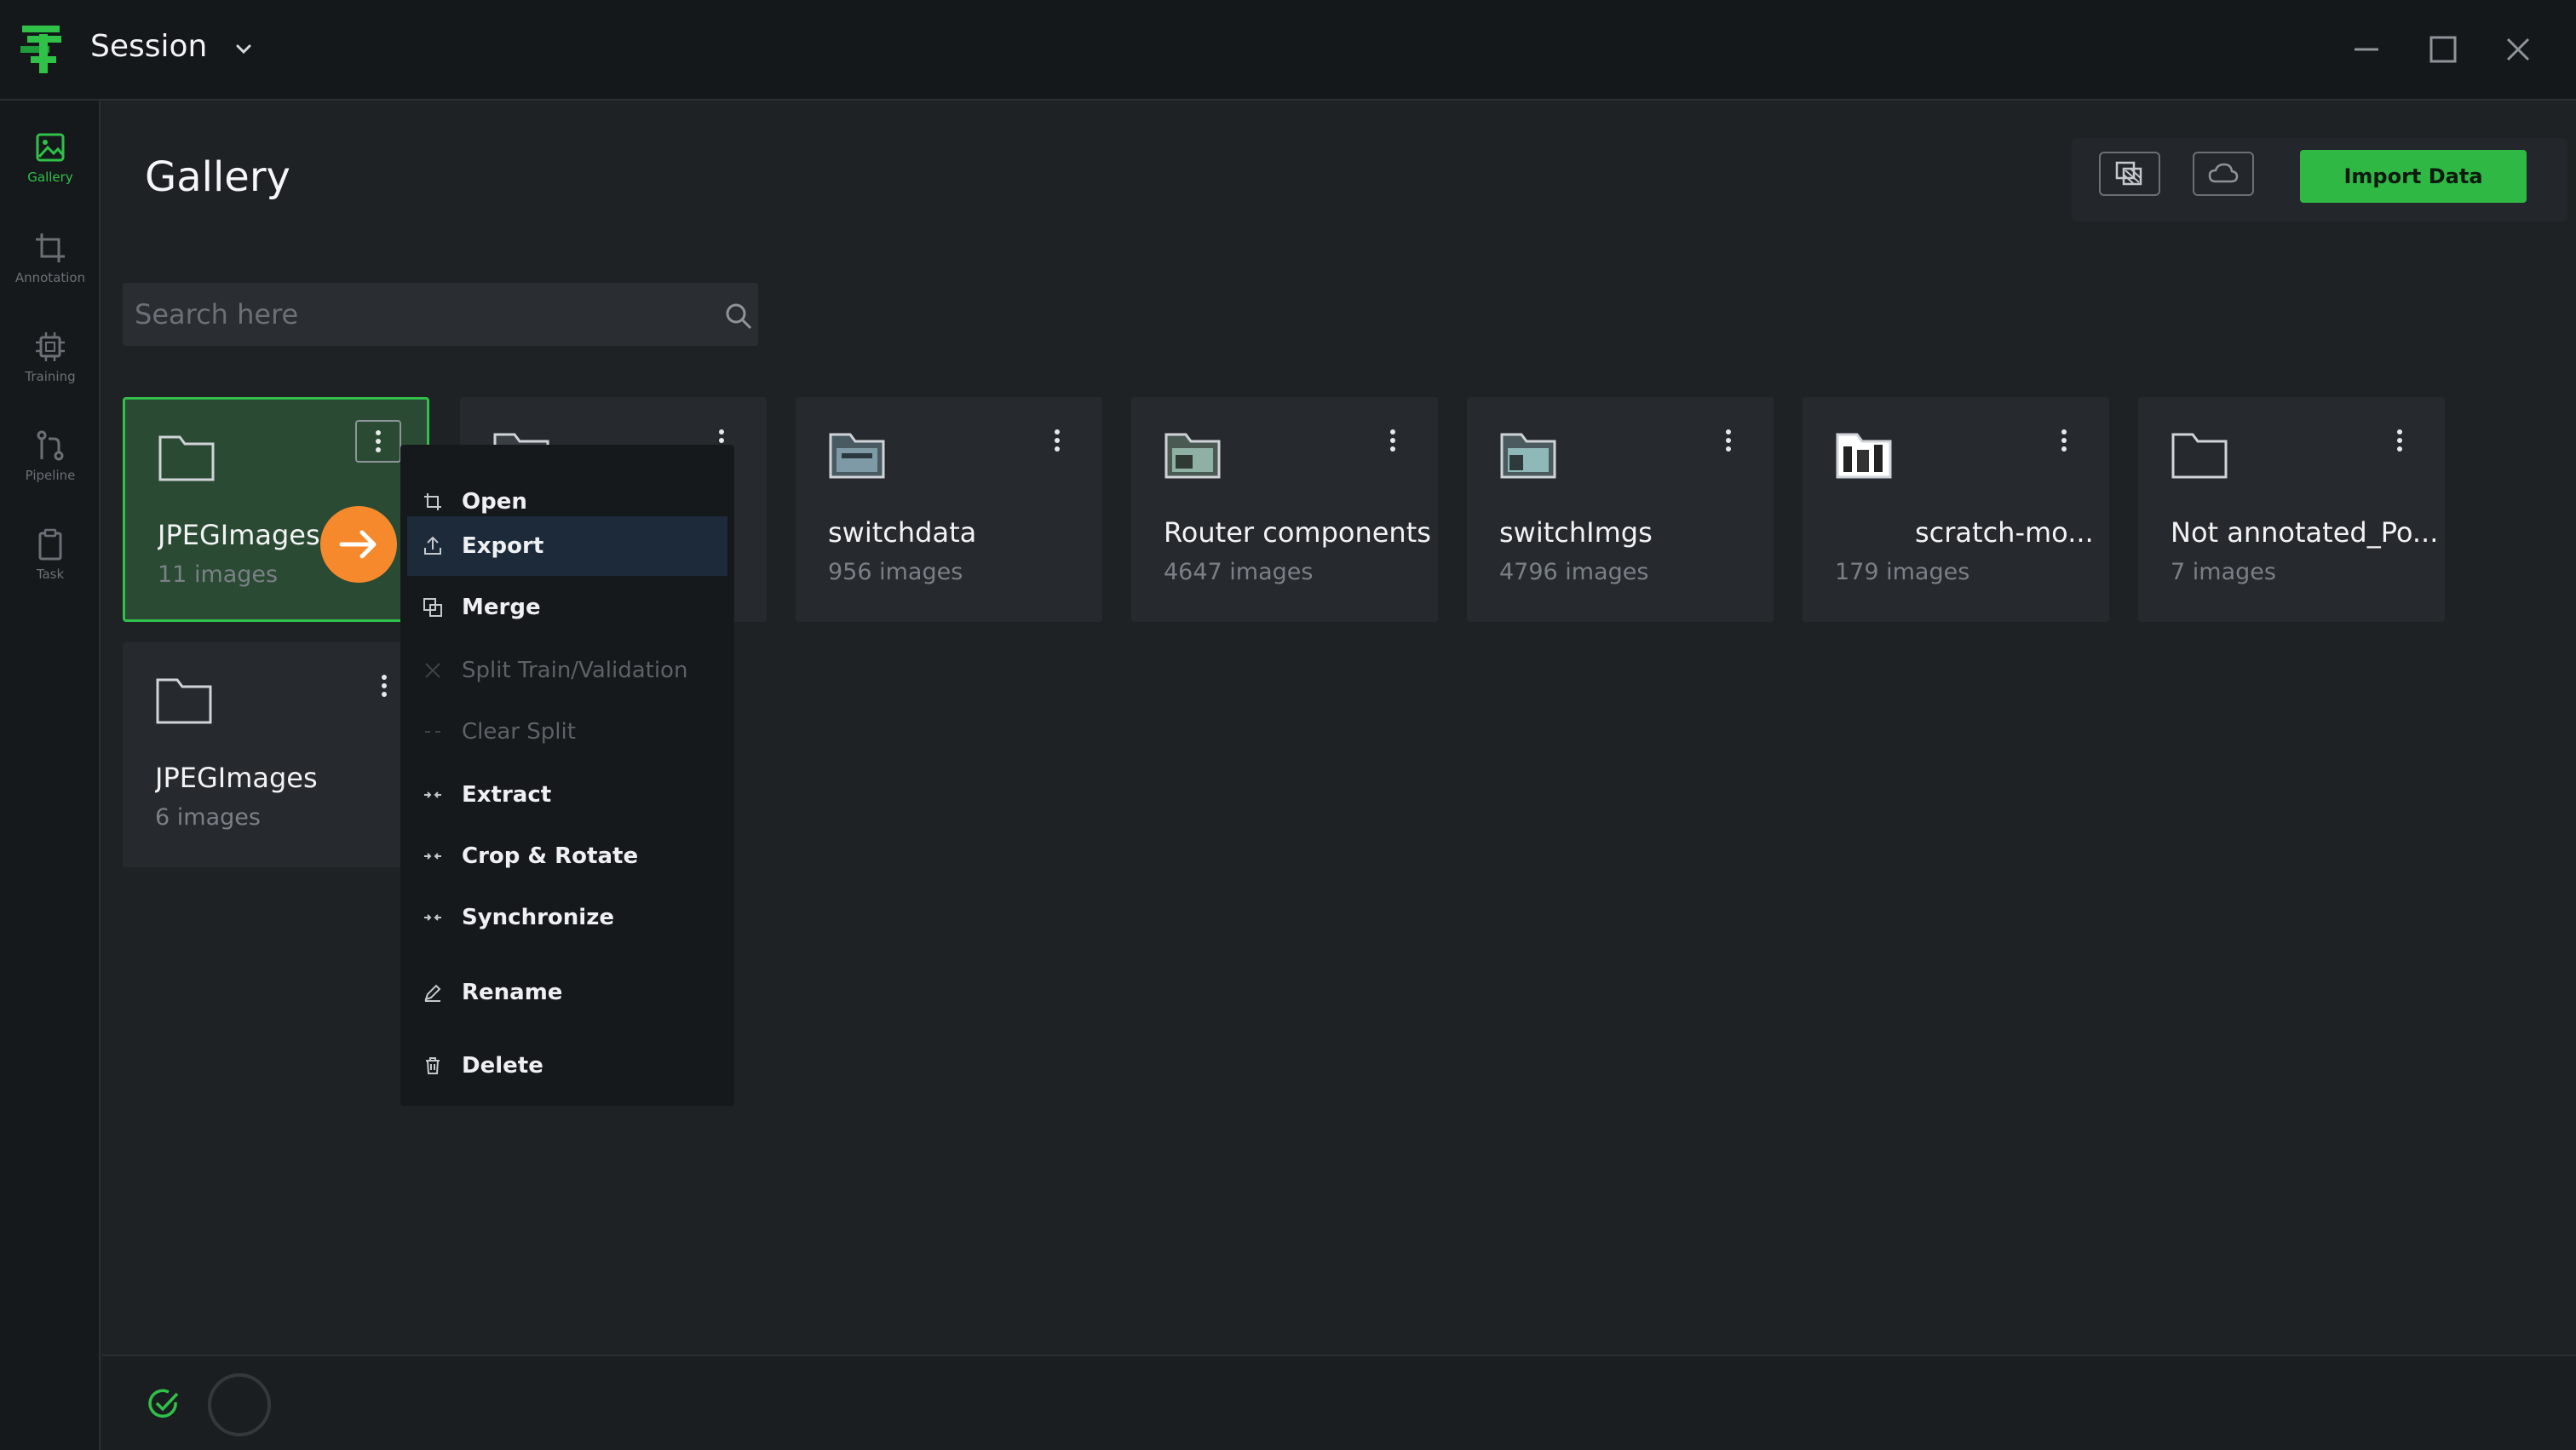 This screenshot has height=1450, width=2576. Describe the element at coordinates (1239, 572) in the screenshot. I see `dataset-count: 4647 images` at that location.